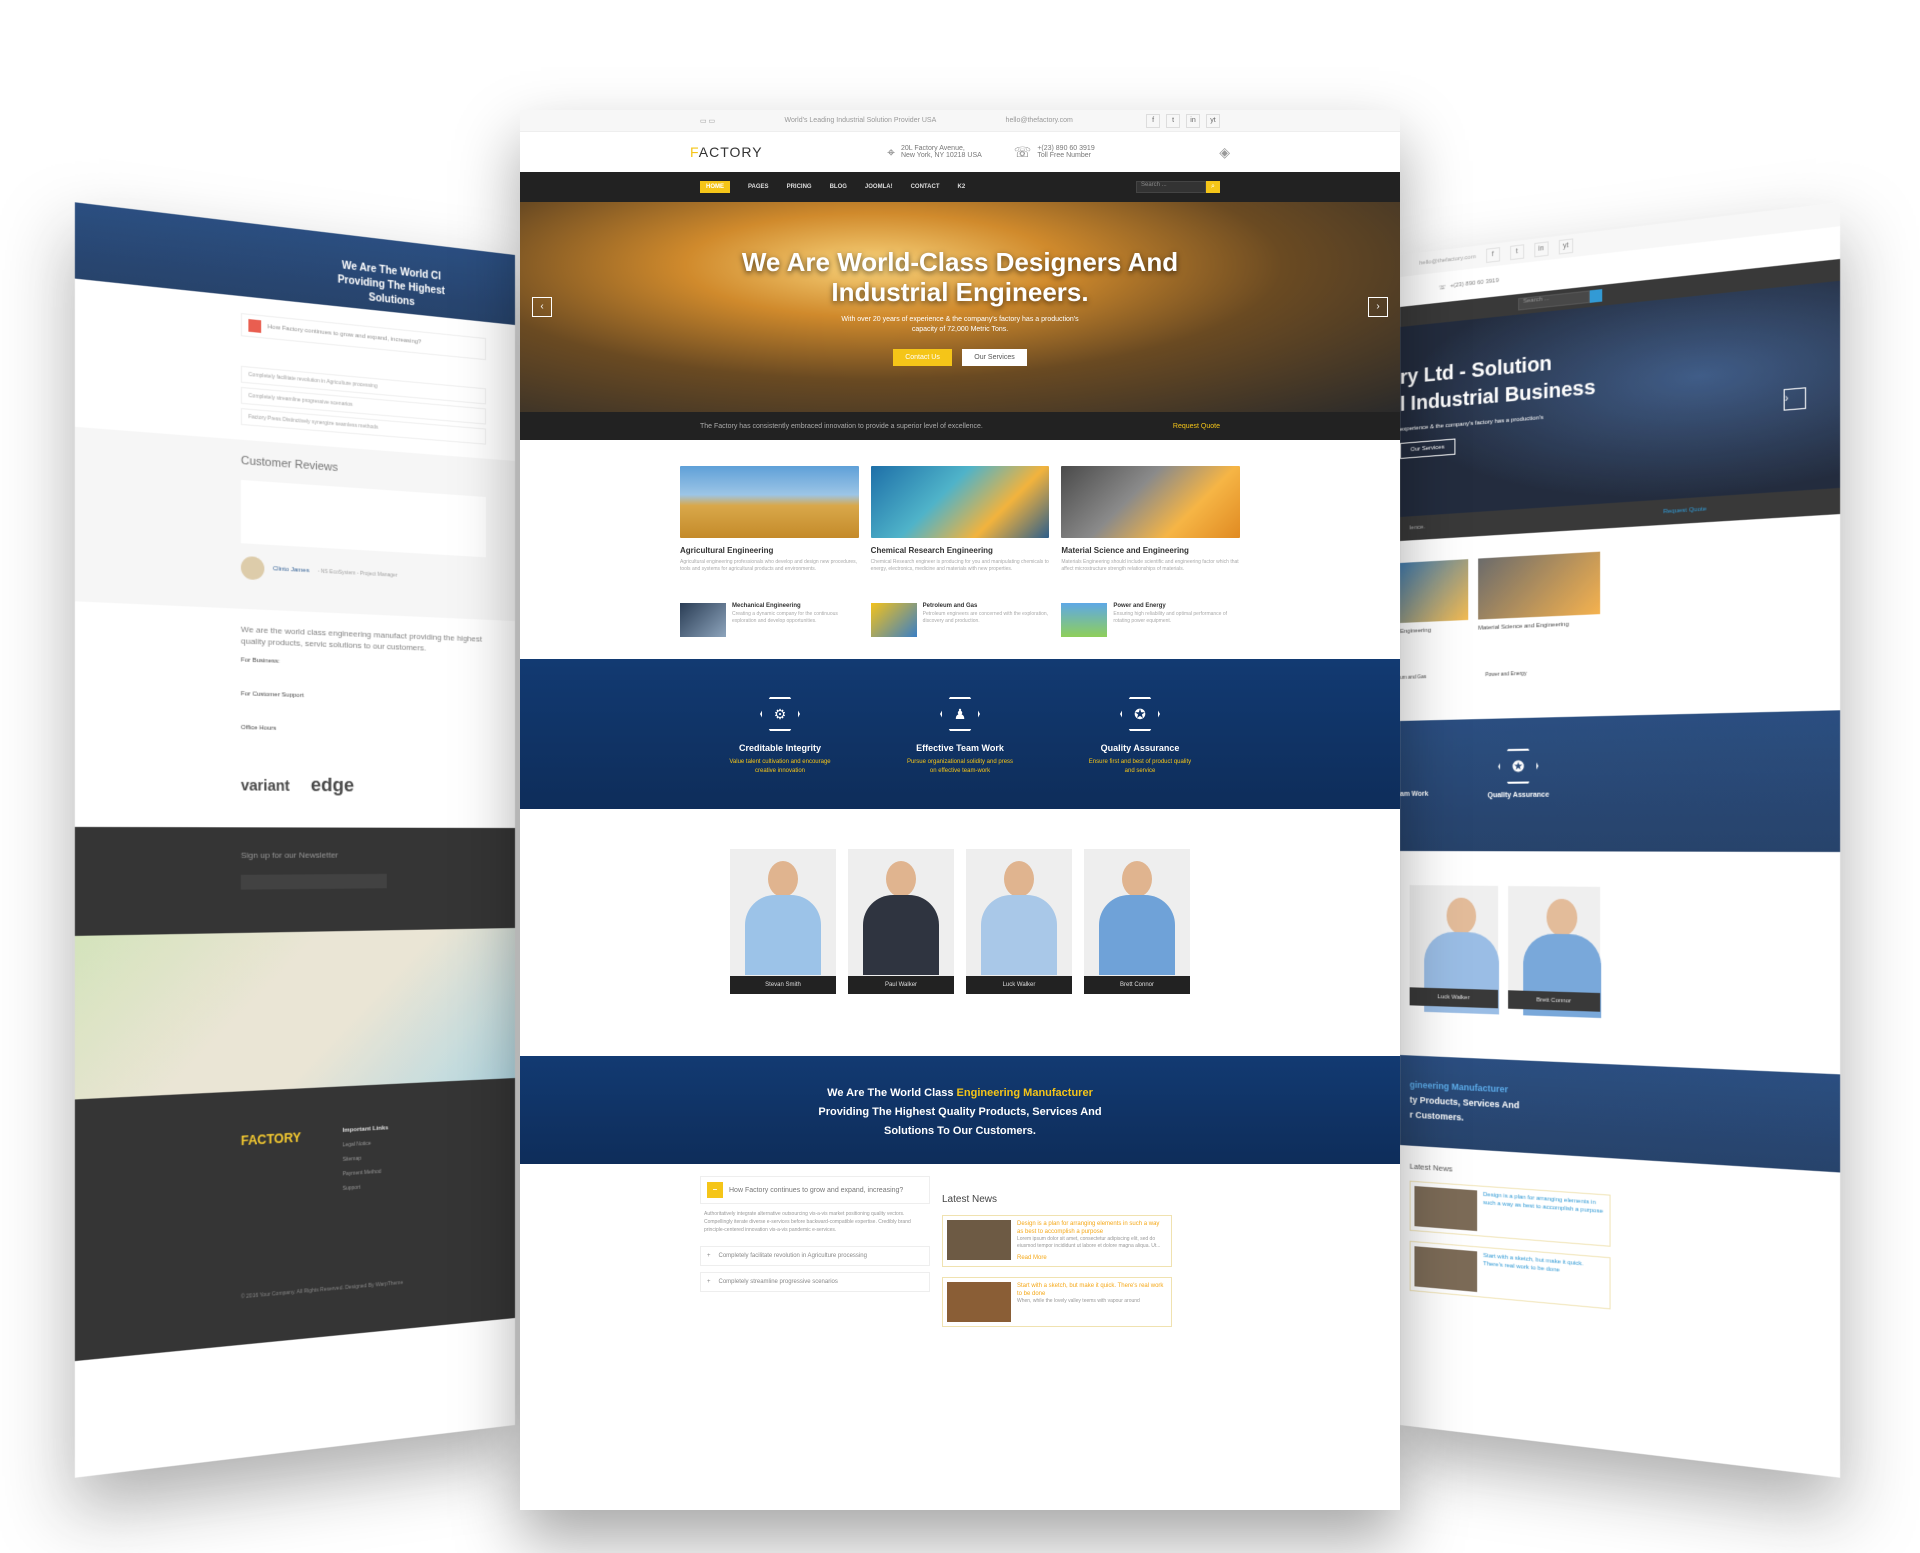 The image size is (1920, 1553). What do you see at coordinates (1139, 606) in the screenshot?
I see `service-title: Power and Energy` at bounding box center [1139, 606].